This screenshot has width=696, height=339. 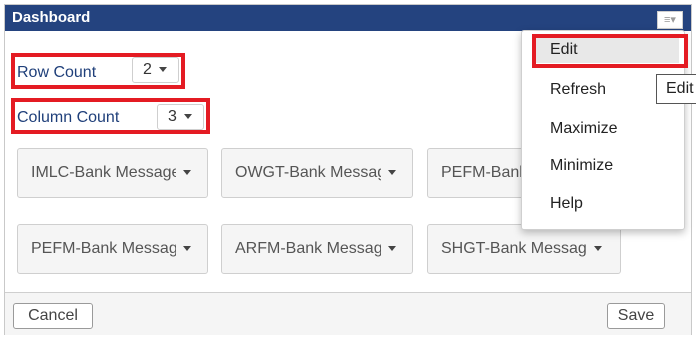 What do you see at coordinates (147, 69) in the screenshot?
I see `row-count-value: 2` at bounding box center [147, 69].